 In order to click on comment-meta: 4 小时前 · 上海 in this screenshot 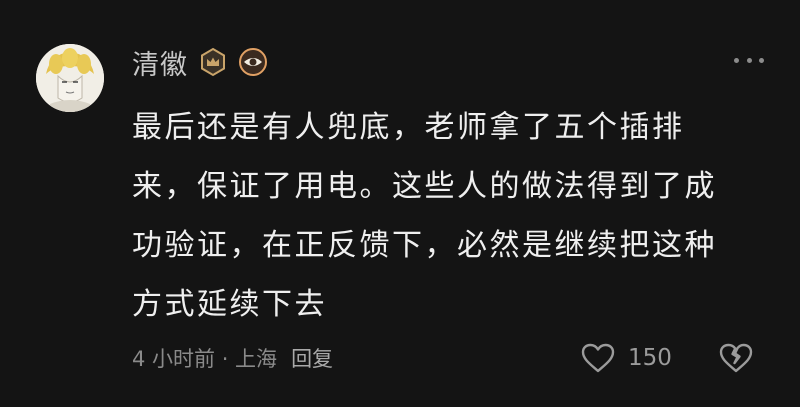, I will do `click(205, 359)`.